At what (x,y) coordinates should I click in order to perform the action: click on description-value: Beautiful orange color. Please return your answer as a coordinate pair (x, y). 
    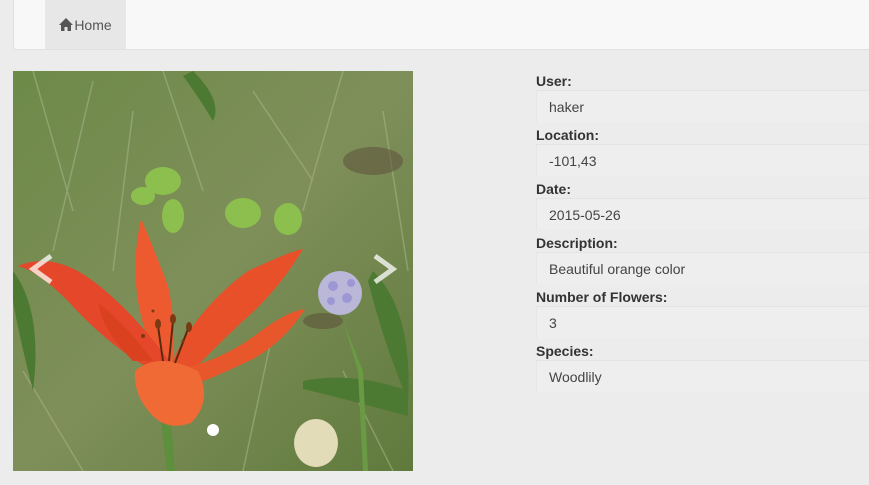
    Looking at the image, I should click on (702, 268).